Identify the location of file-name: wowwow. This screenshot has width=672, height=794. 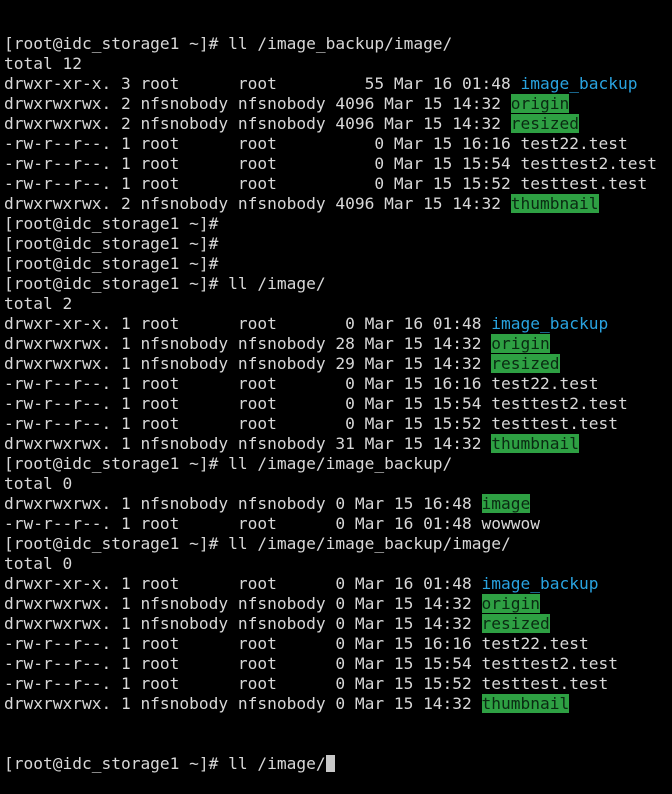
(511, 523).